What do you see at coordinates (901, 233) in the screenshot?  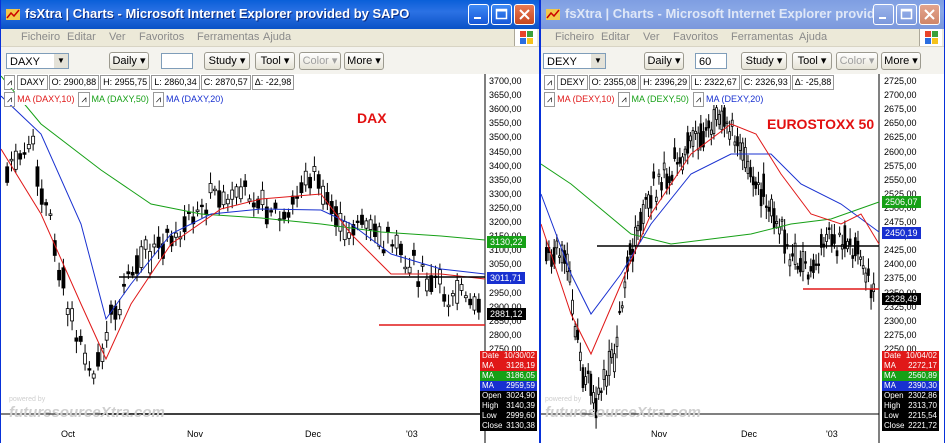 I see `ma20-value-box: 2450,19` at bounding box center [901, 233].